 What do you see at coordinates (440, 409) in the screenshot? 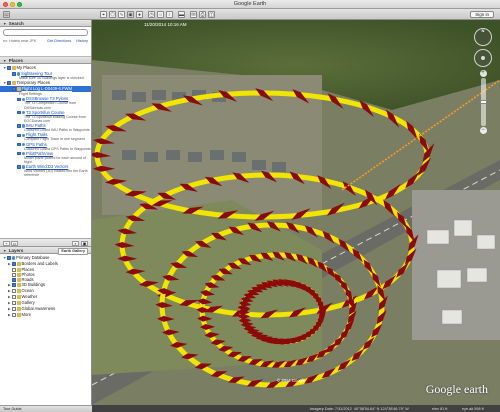
I see `elevation-readout: elev 81 ft` at bounding box center [440, 409].